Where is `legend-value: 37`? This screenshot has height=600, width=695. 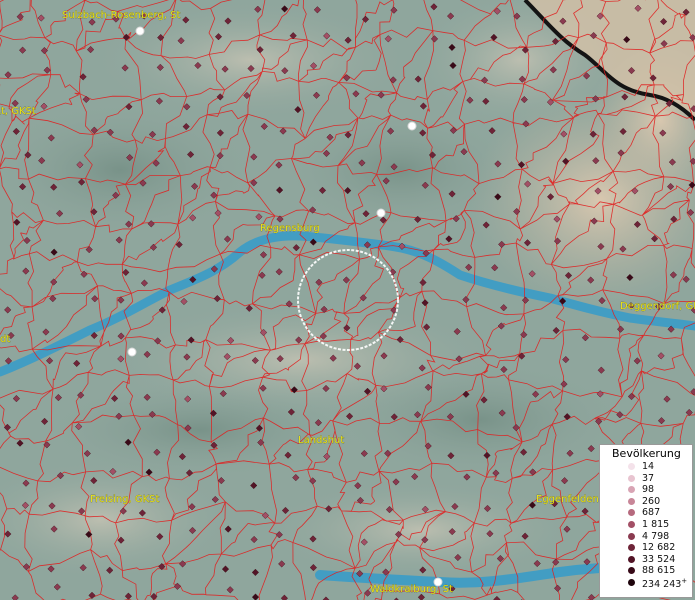 legend-value: 37 is located at coordinates (648, 478).